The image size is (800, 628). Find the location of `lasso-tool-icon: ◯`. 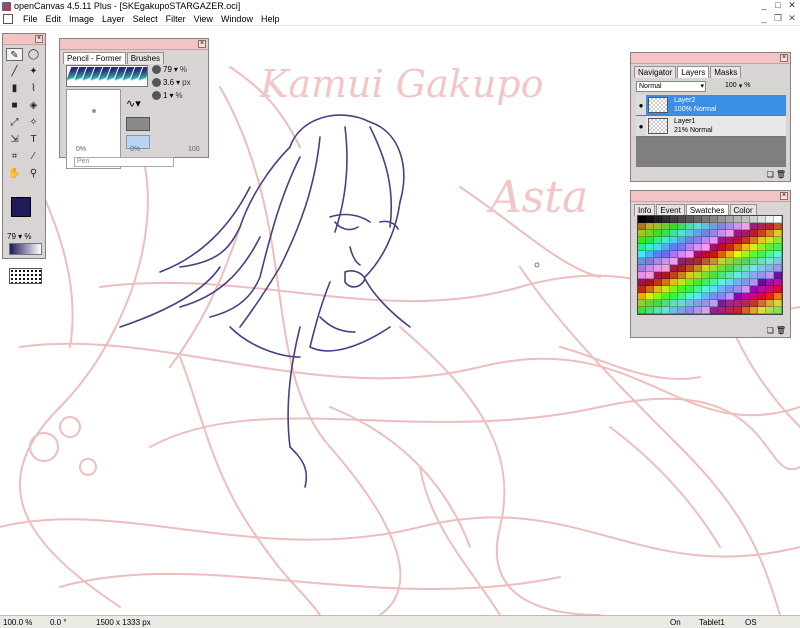

lasso-tool-icon: ◯ is located at coordinates (33, 54).